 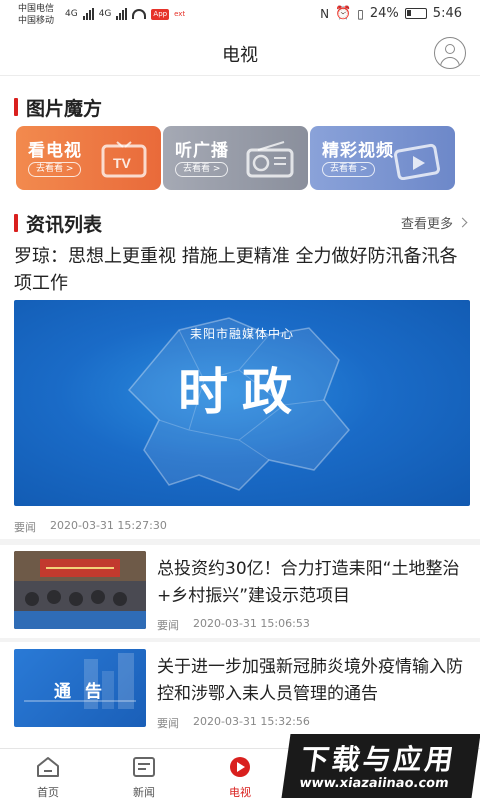 I want to click on article-meta: 要闻 2020-03-31 15:32:56, so click(x=233, y=723).